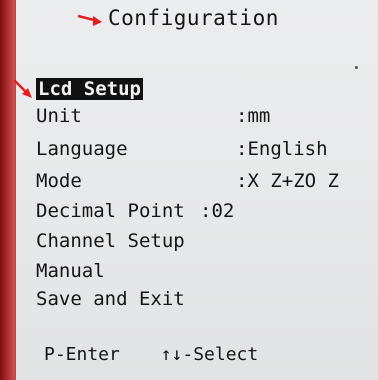 The width and height of the screenshot is (378, 380). What do you see at coordinates (187, 181) in the screenshot?
I see `menu-item-mode: Mode :X Z+ZO Z` at bounding box center [187, 181].